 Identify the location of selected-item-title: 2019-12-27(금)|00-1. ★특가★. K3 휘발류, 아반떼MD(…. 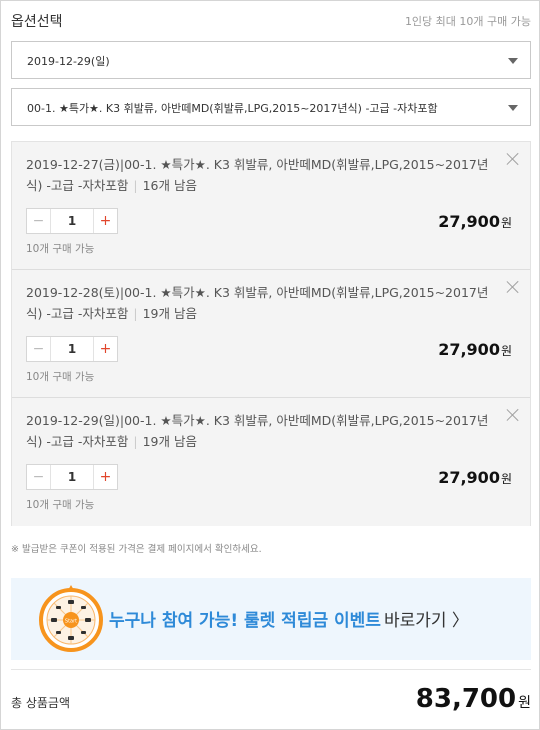
(257, 175).